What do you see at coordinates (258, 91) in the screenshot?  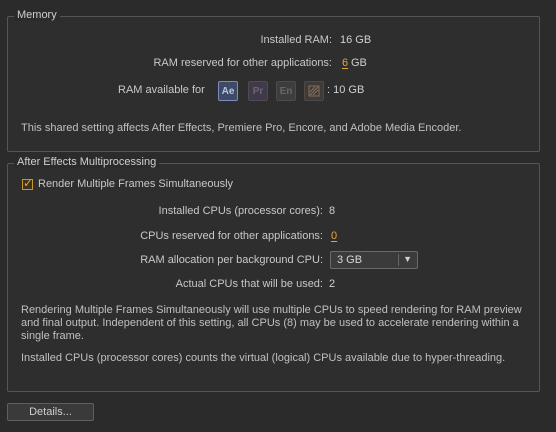 I see `premiere-pro-icon: Pr` at bounding box center [258, 91].